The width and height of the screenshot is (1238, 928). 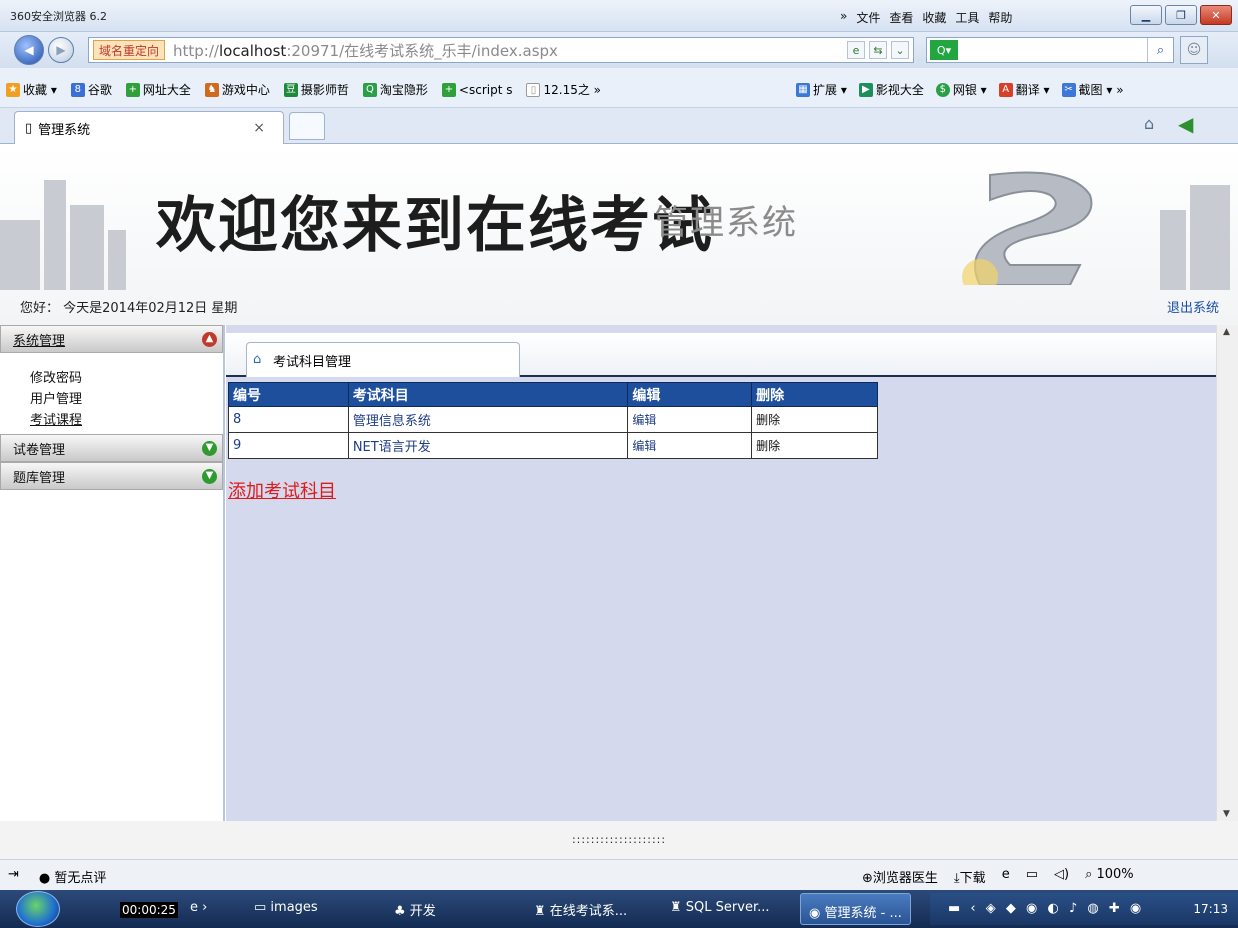 What do you see at coordinates (961, 89) in the screenshot?
I see `fav-bank: $ 网银 ▾` at bounding box center [961, 89].